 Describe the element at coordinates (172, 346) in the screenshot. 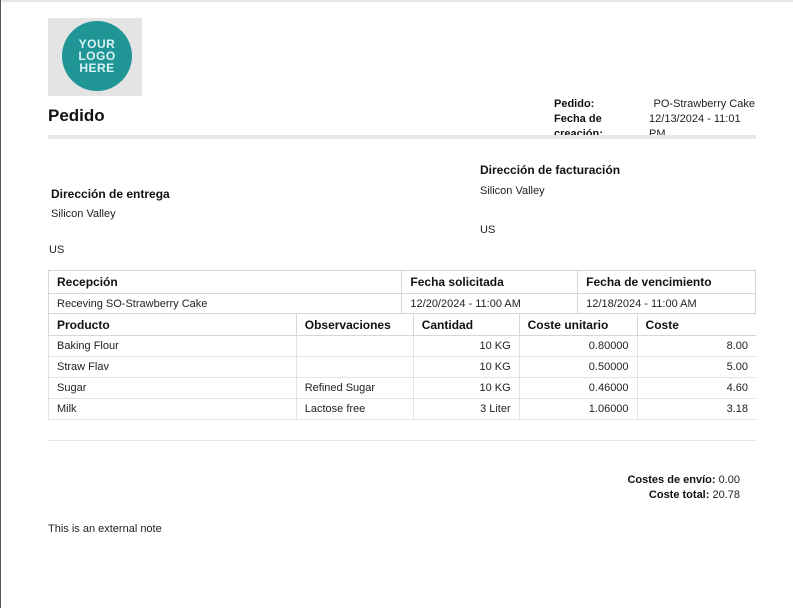

I see `product-name: Baking Flour` at that location.